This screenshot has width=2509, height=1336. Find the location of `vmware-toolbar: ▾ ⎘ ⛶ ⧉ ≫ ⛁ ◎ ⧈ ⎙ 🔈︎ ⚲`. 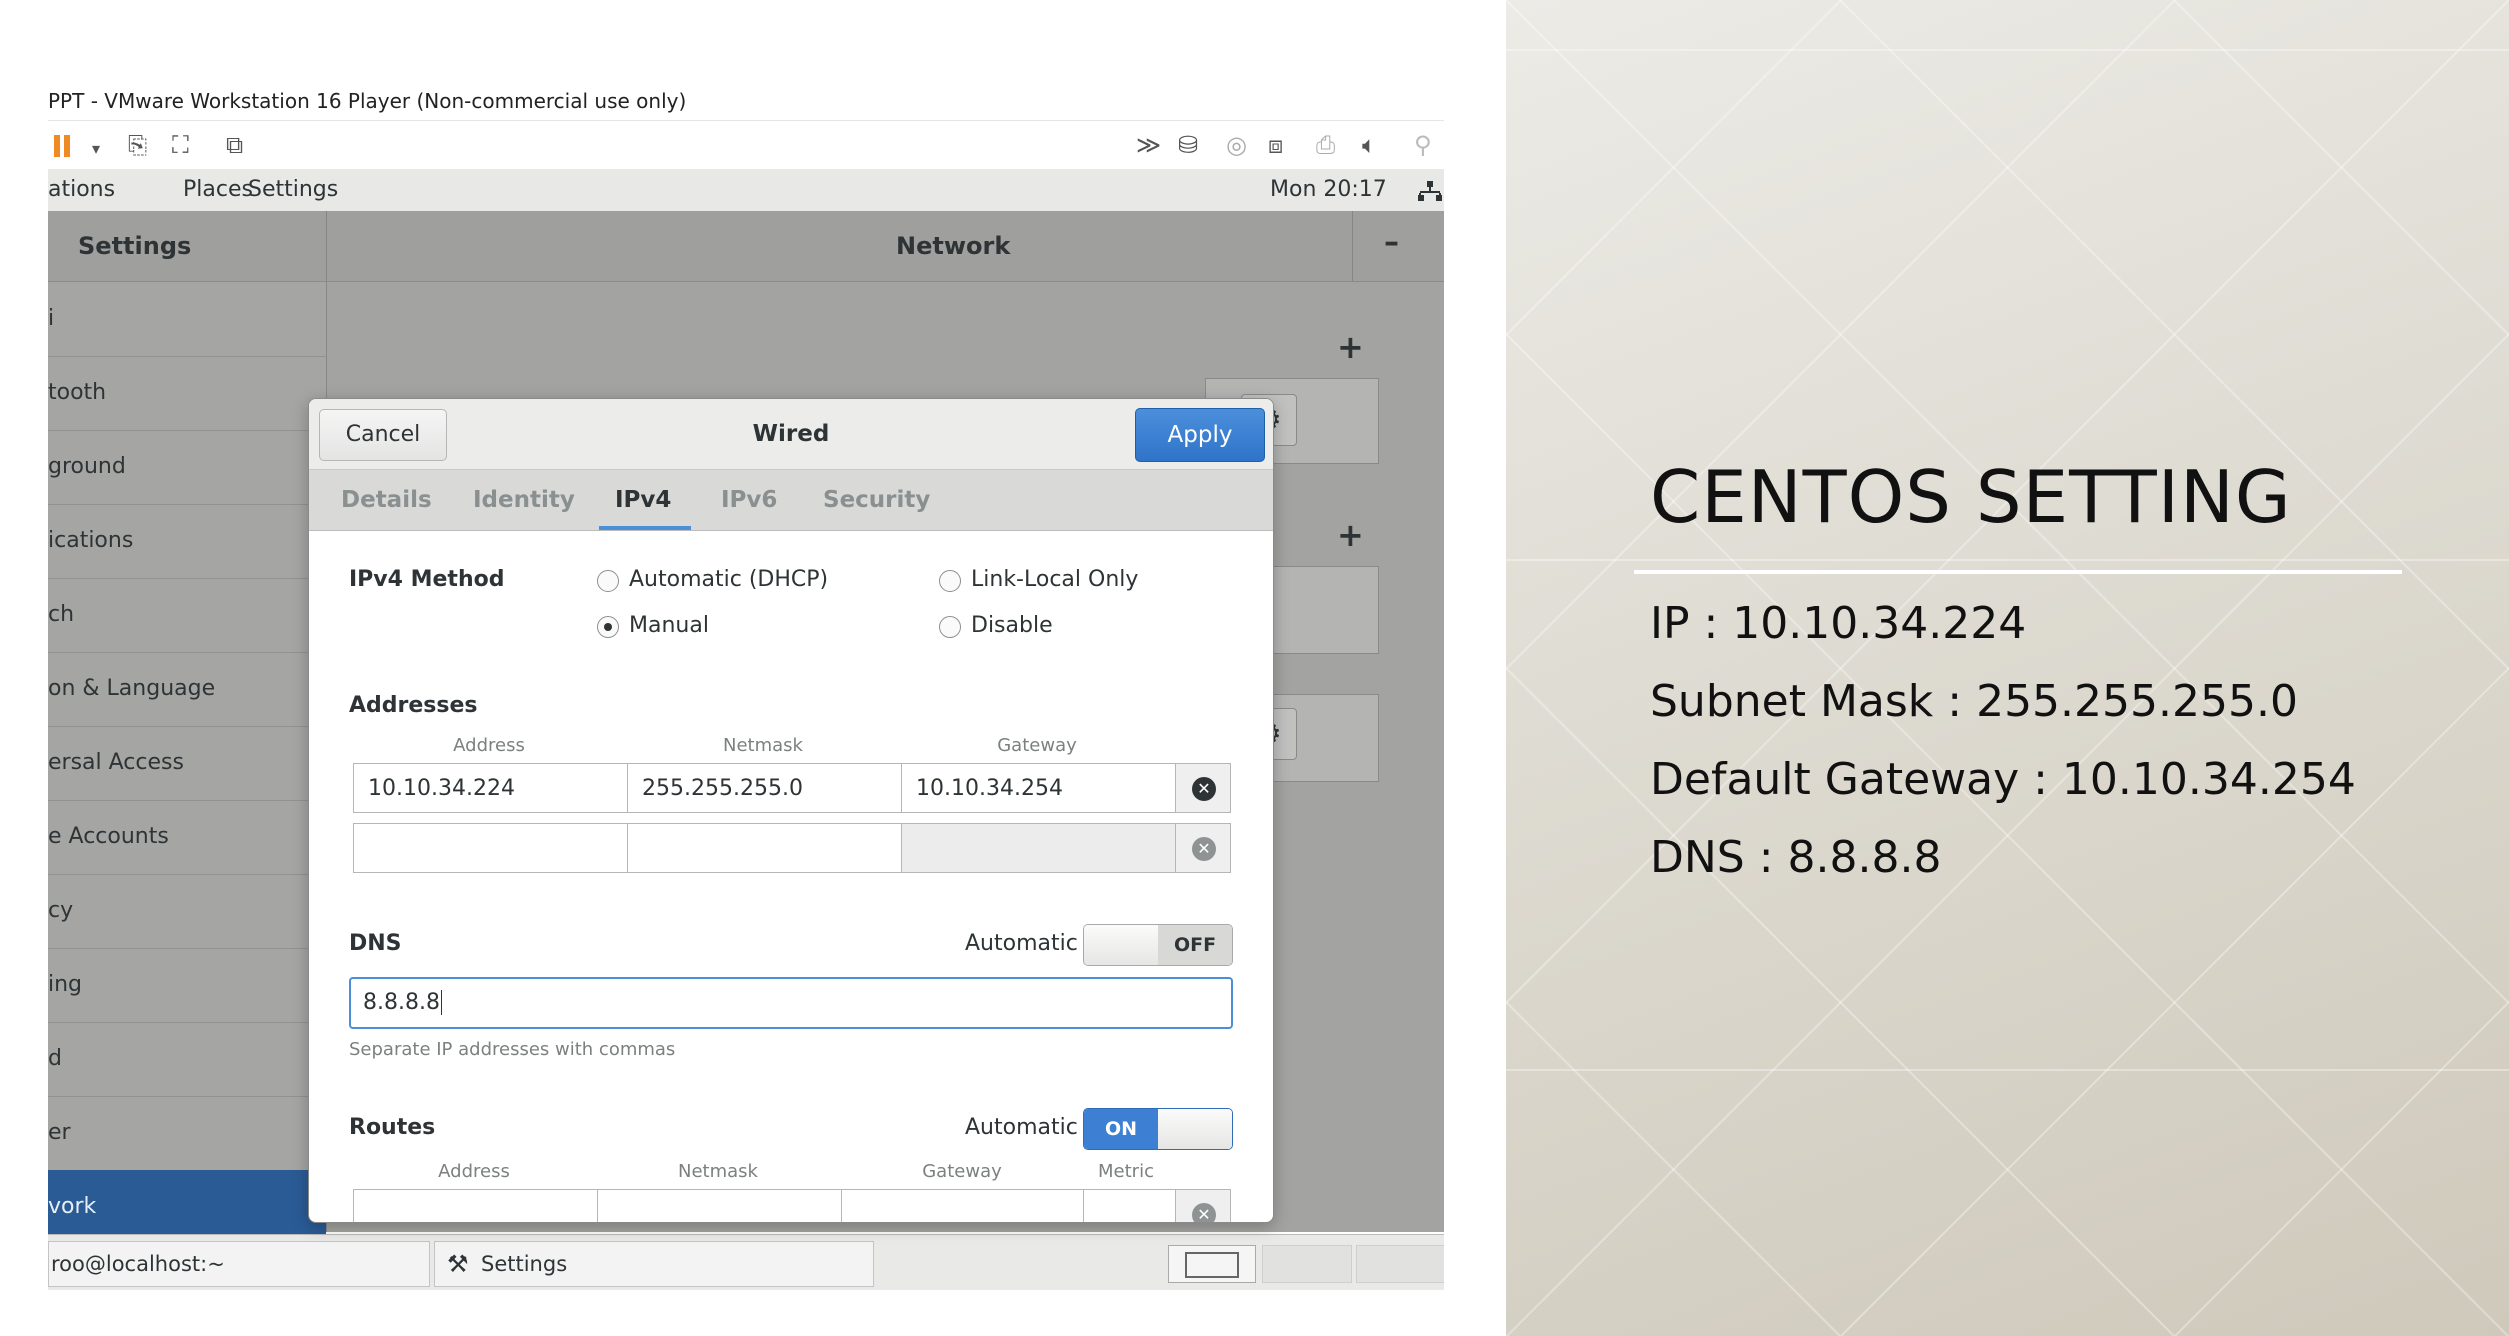

vmware-toolbar: ▾ ⎘ ⛶ ⧉ ≫ ⛁ ◎ ⧈ ⎙ 🔈︎ ⚲ is located at coordinates (746, 145).